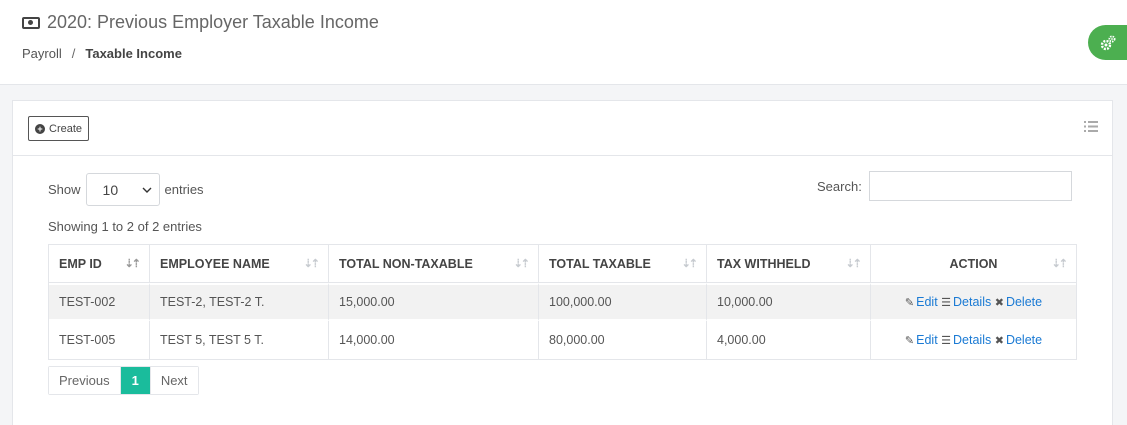 Image resolution: width=1127 pixels, height=425 pixels. What do you see at coordinates (434, 340) in the screenshot?
I see `cell-total-non-taxable: 14,000.00` at bounding box center [434, 340].